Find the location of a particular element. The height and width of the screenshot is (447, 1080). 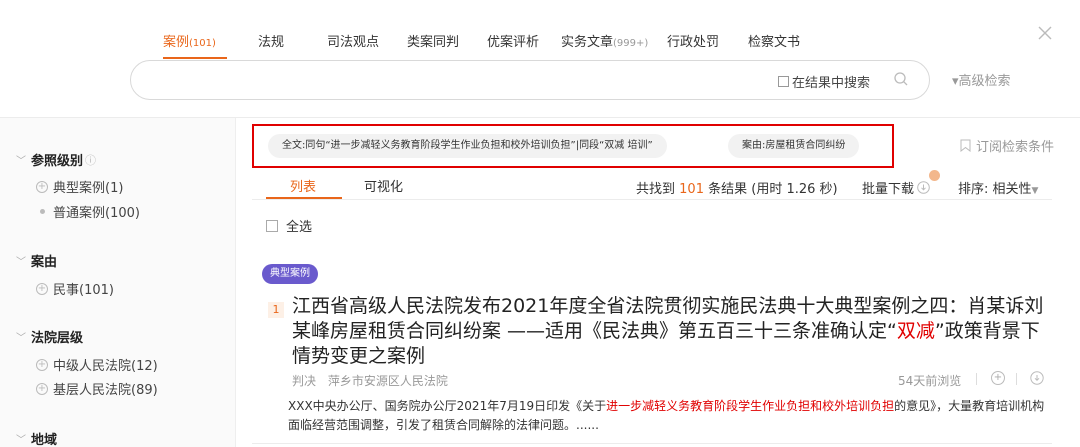

sidebar-group-court-level: ﹀ 法院层级 is located at coordinates (49, 336).